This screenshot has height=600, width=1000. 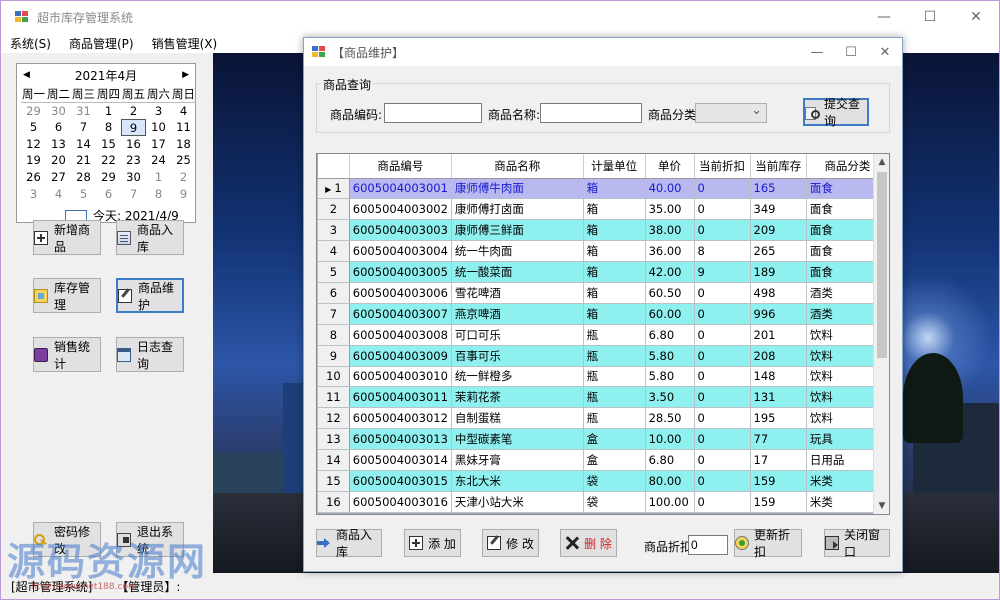 I want to click on menu-sales-management: 销售管理(X), so click(x=185, y=43).